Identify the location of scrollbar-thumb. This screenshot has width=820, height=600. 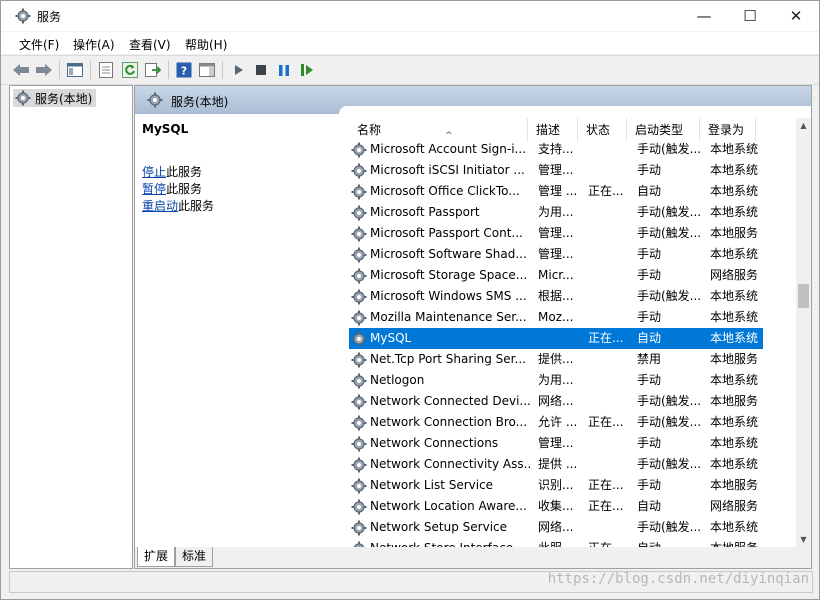
(803, 296).